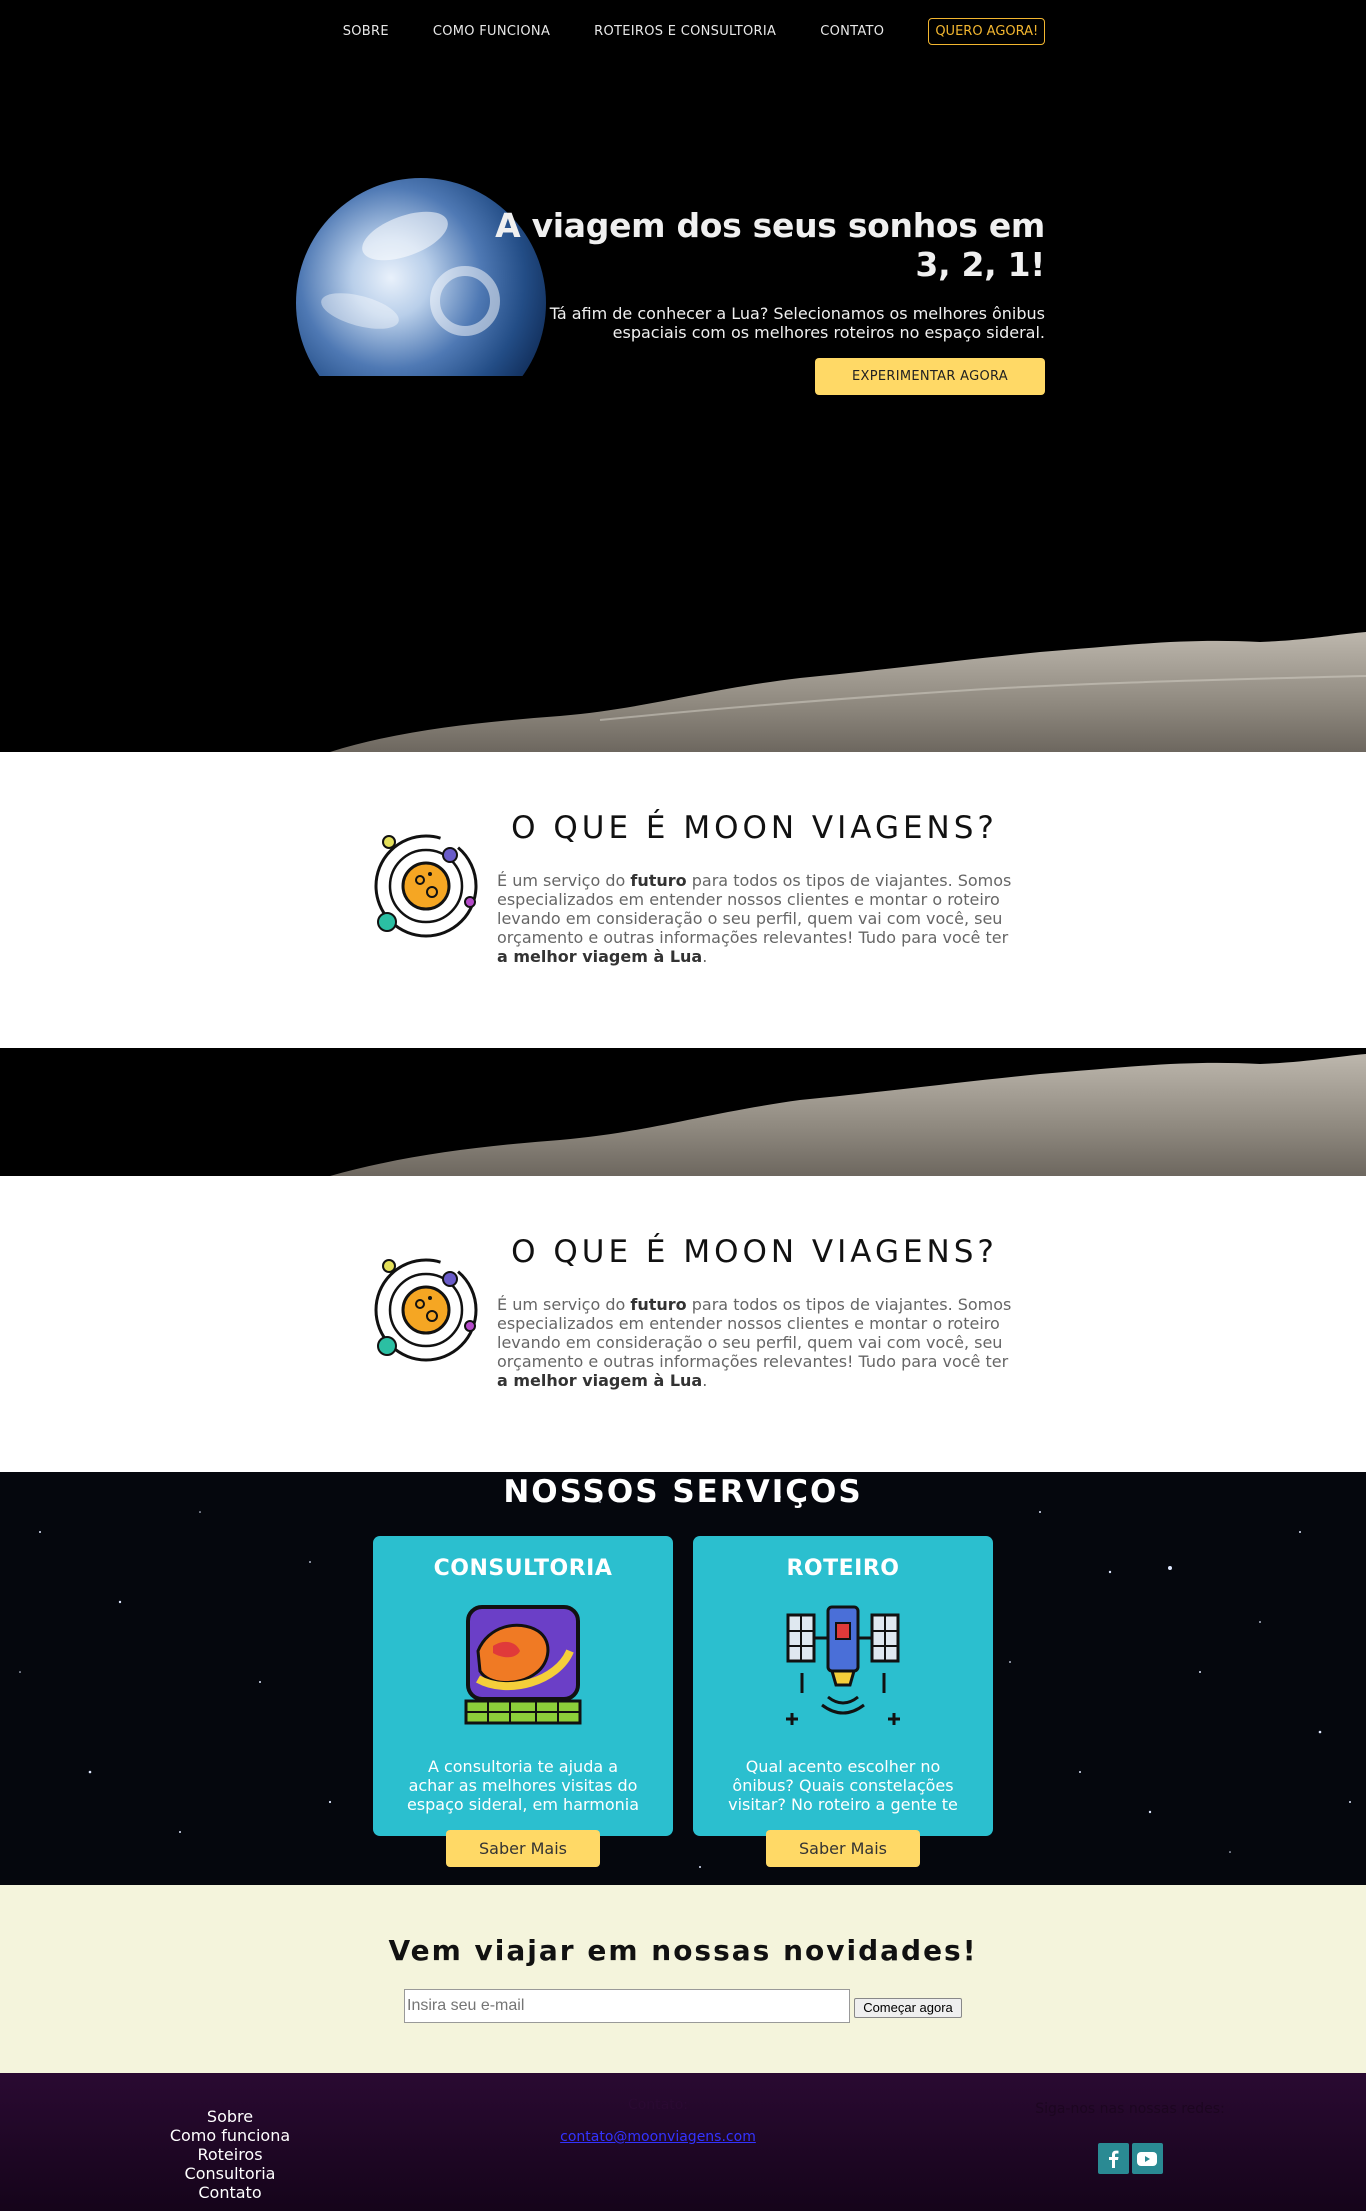  I want to click on card-title: ROTEIRO, so click(843, 1568).